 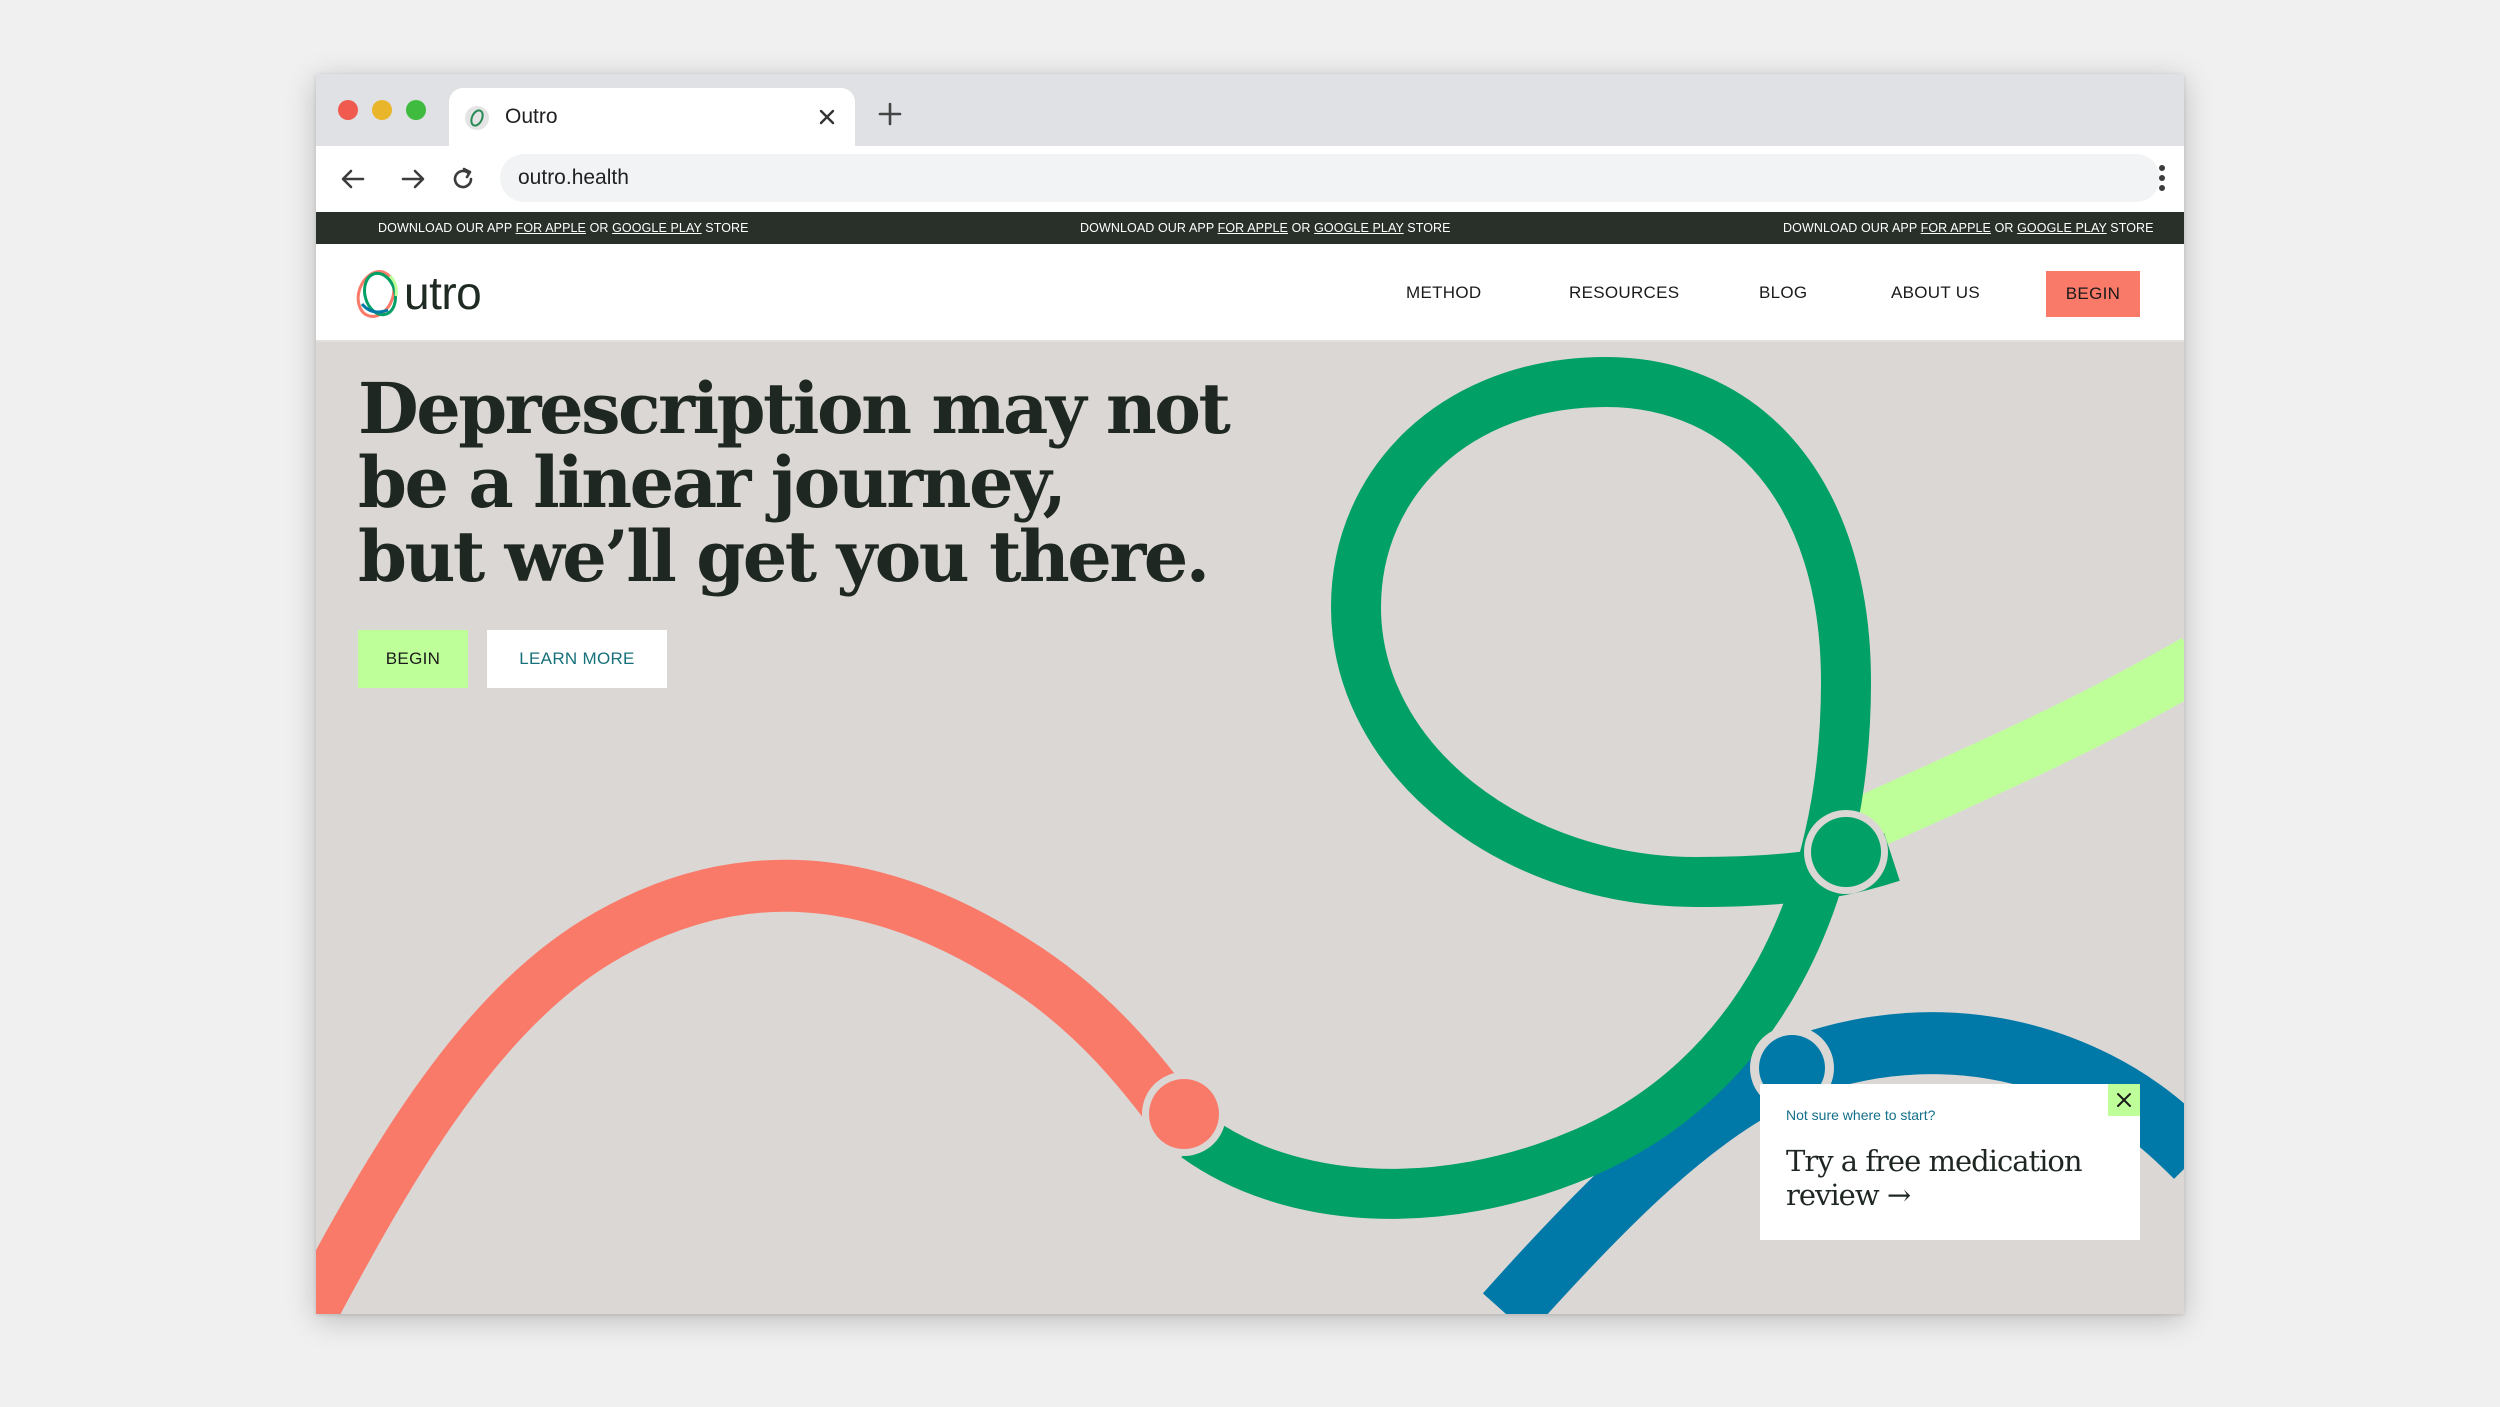 What do you see at coordinates (353, 179) in the screenshot?
I see `back-arrow-icon` at bounding box center [353, 179].